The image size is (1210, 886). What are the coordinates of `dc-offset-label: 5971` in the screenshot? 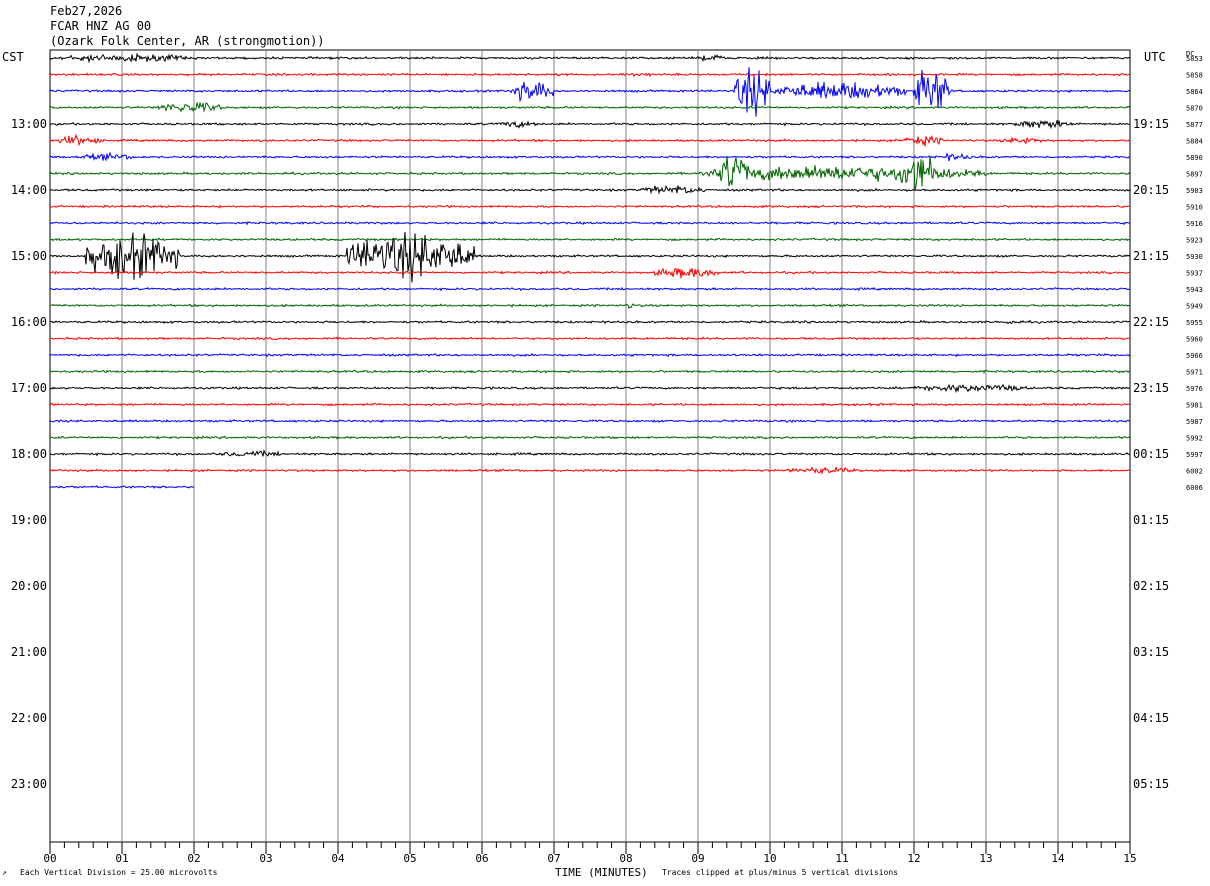 It's located at (1194, 373).